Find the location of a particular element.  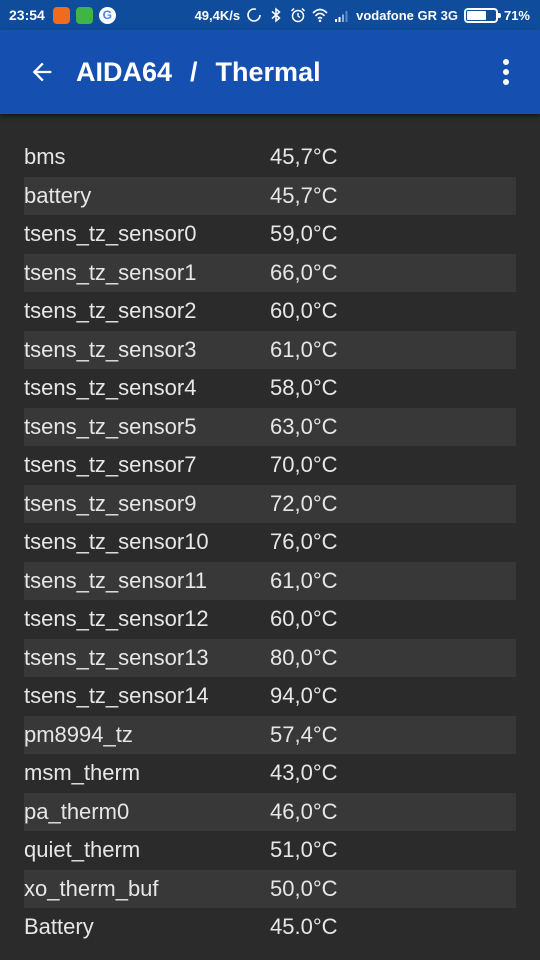

list-item: tsens_tz_sensor10 76,0°C is located at coordinates (270, 542).